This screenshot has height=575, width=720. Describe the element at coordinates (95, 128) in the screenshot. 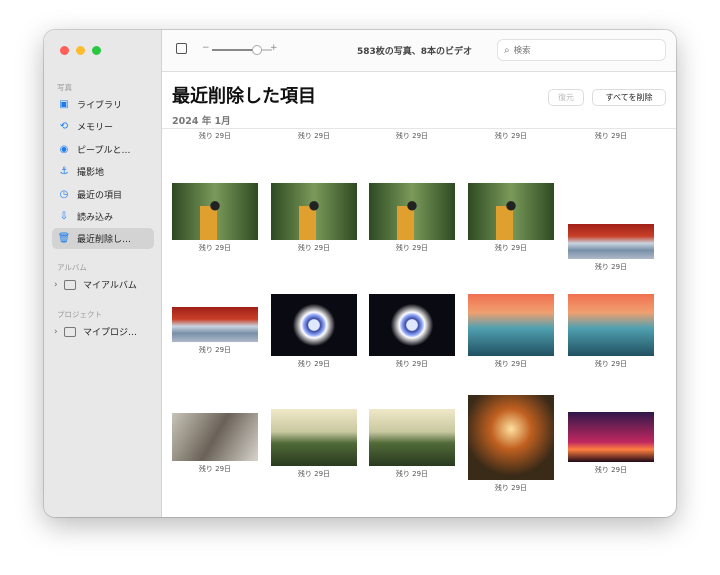

I see `sidebar-item-label: メモリー` at that location.